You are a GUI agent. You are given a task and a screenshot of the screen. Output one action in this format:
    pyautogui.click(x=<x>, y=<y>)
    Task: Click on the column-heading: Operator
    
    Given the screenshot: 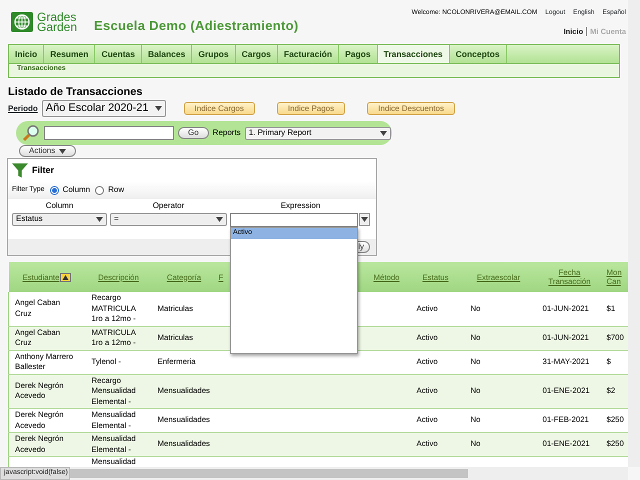 What is the action you would take?
    pyautogui.click(x=169, y=206)
    